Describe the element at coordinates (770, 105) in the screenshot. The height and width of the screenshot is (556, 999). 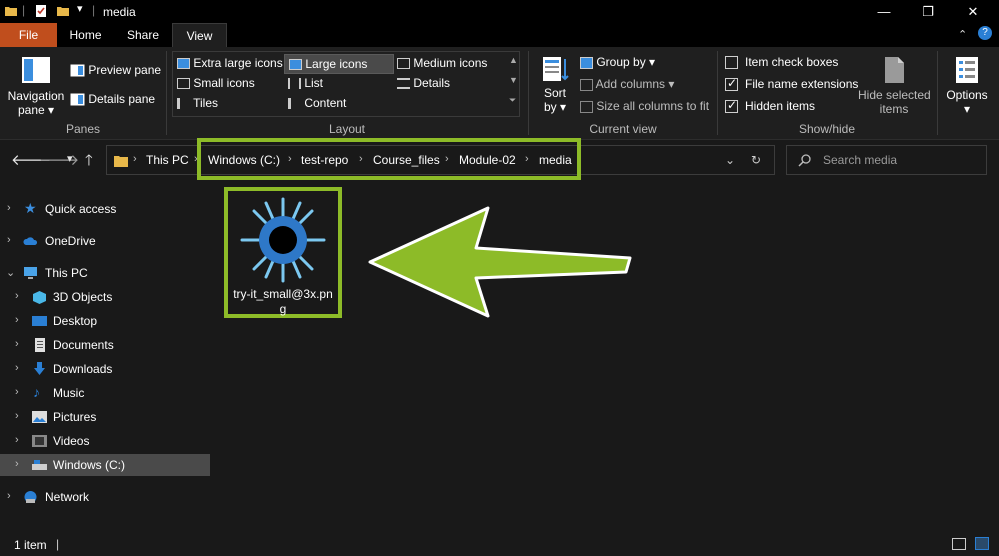
I see `hidden-items-toggle: Hidden items` at that location.